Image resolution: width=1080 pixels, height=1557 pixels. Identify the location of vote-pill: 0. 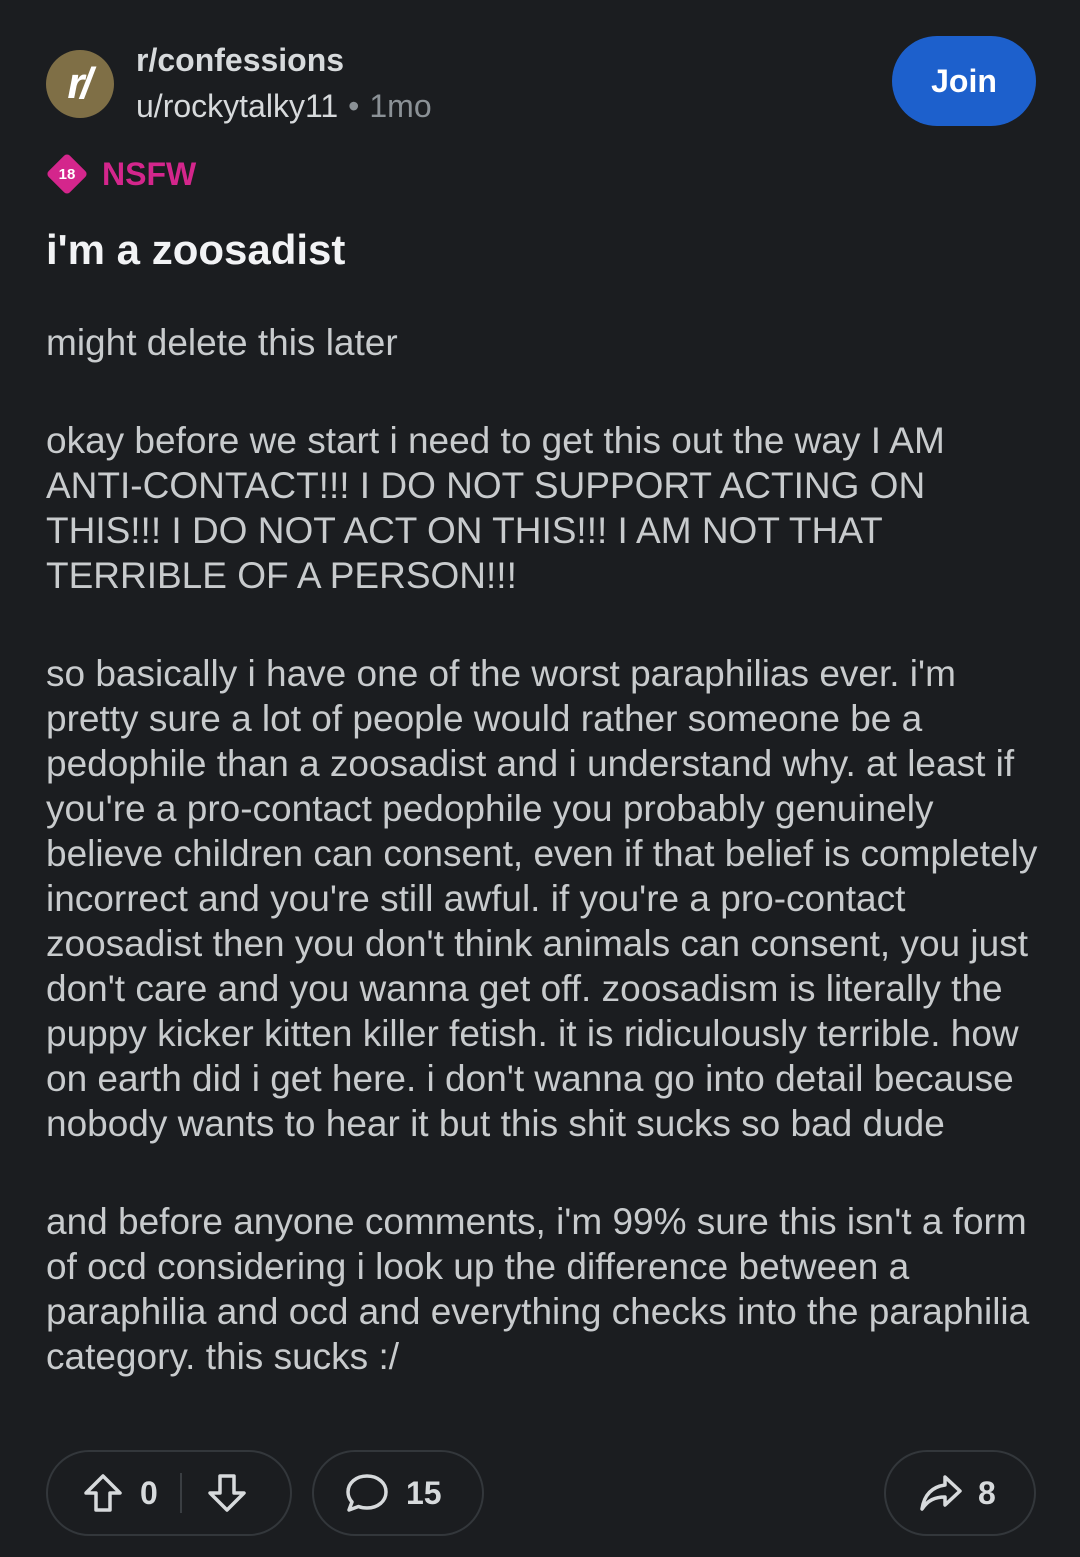
(169, 1493).